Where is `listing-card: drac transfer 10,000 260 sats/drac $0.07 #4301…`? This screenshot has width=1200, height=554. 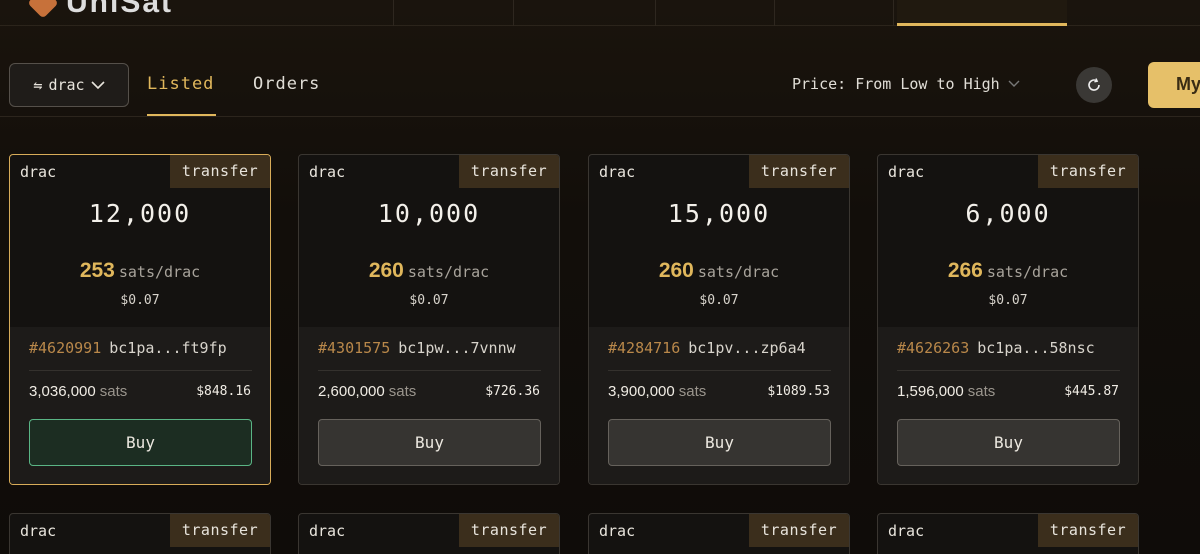
listing-card: drac transfer 10,000 260 sats/drac $0.07 #4301… is located at coordinates (429, 319).